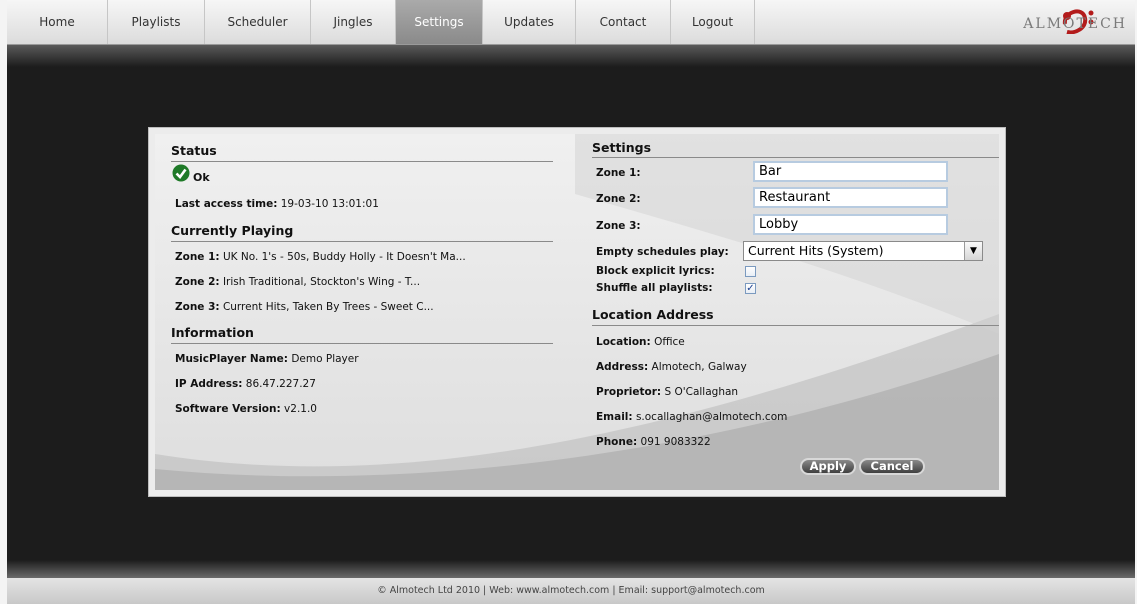  Describe the element at coordinates (280, 384) in the screenshot. I see `info-value: 86.47.227.27` at that location.